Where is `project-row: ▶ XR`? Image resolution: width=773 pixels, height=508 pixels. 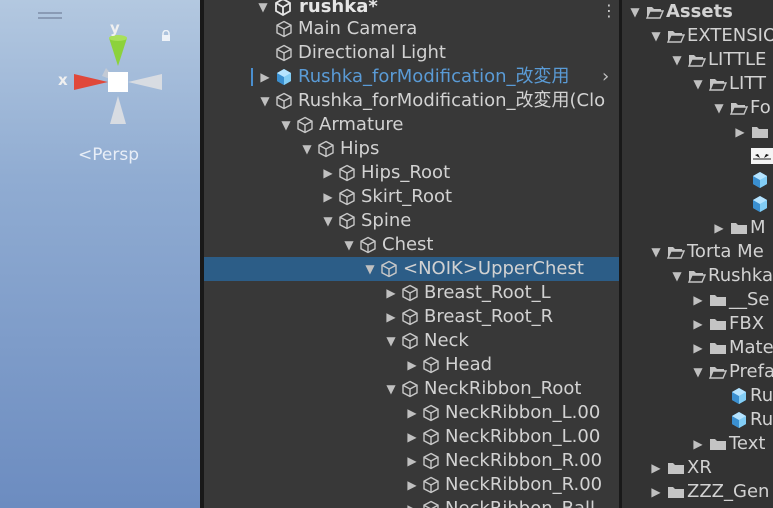
project-row: ▶ XR is located at coordinates (697, 468).